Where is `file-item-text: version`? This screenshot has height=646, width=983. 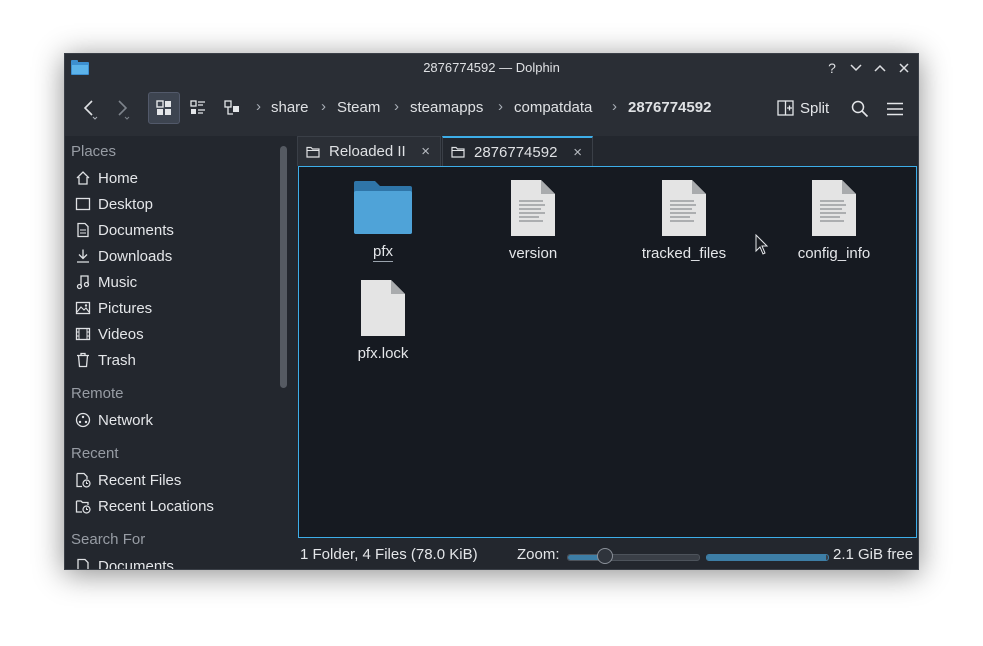 file-item-text: version is located at coordinates (533, 220).